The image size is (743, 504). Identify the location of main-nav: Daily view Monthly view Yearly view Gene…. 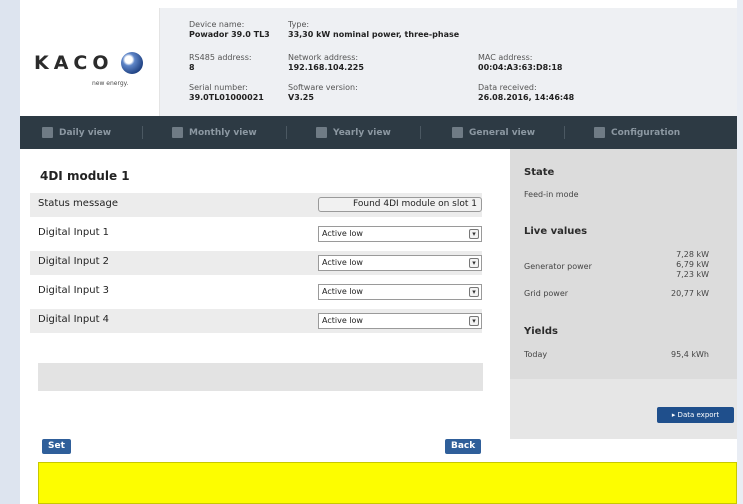
(378, 132).